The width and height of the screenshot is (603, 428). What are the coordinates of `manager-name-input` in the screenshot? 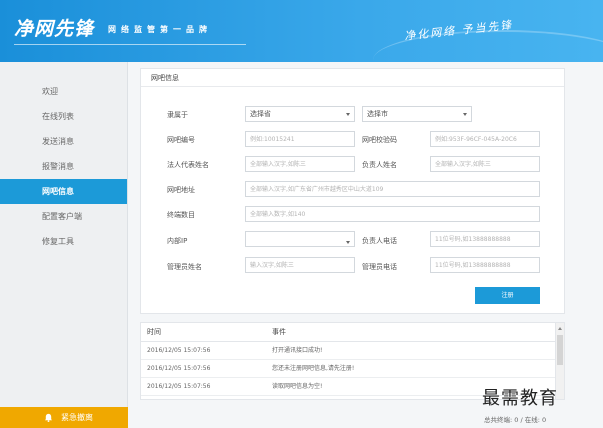 It's located at (485, 164).